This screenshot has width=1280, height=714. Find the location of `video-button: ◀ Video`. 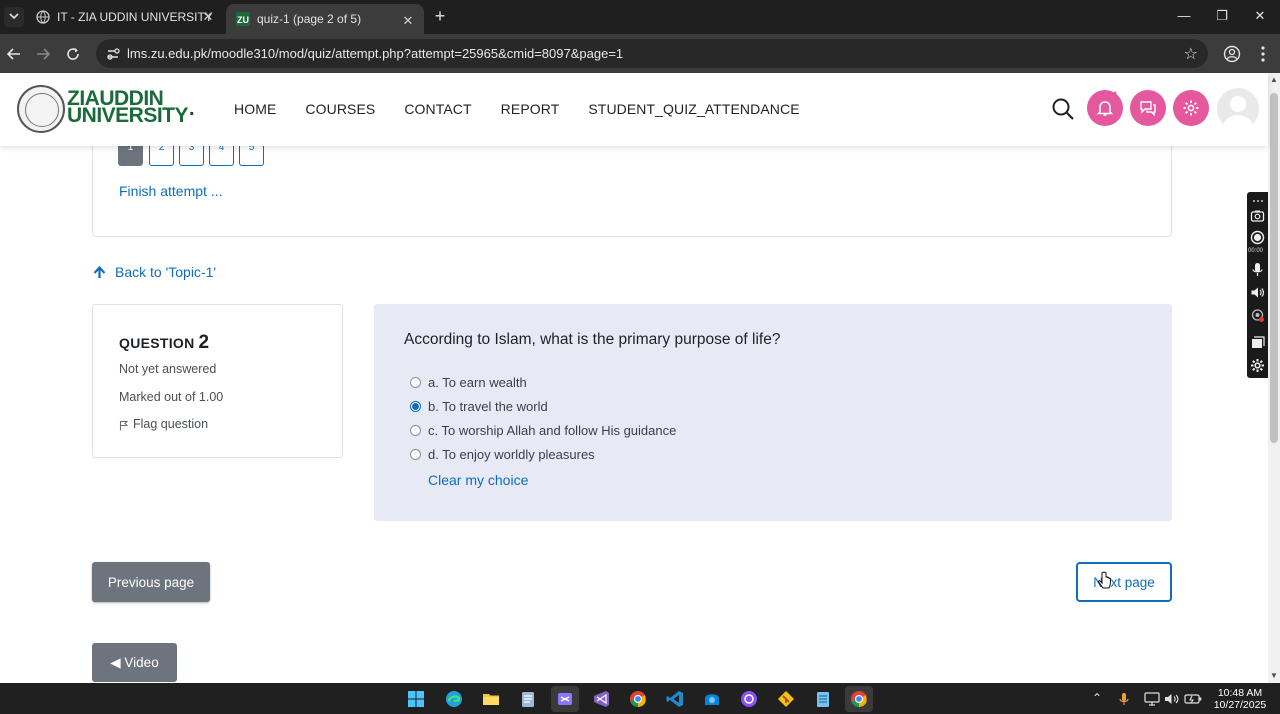

video-button: ◀ Video is located at coordinates (134, 662).